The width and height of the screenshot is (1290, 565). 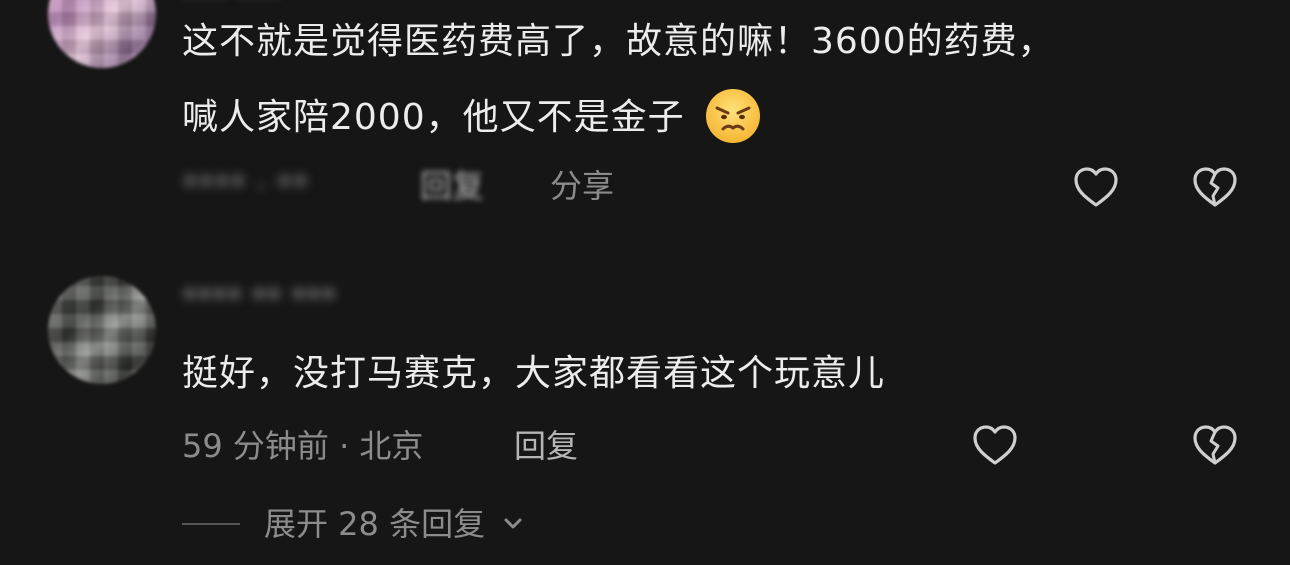 I want to click on username: **** ** ***, so click(x=259, y=299).